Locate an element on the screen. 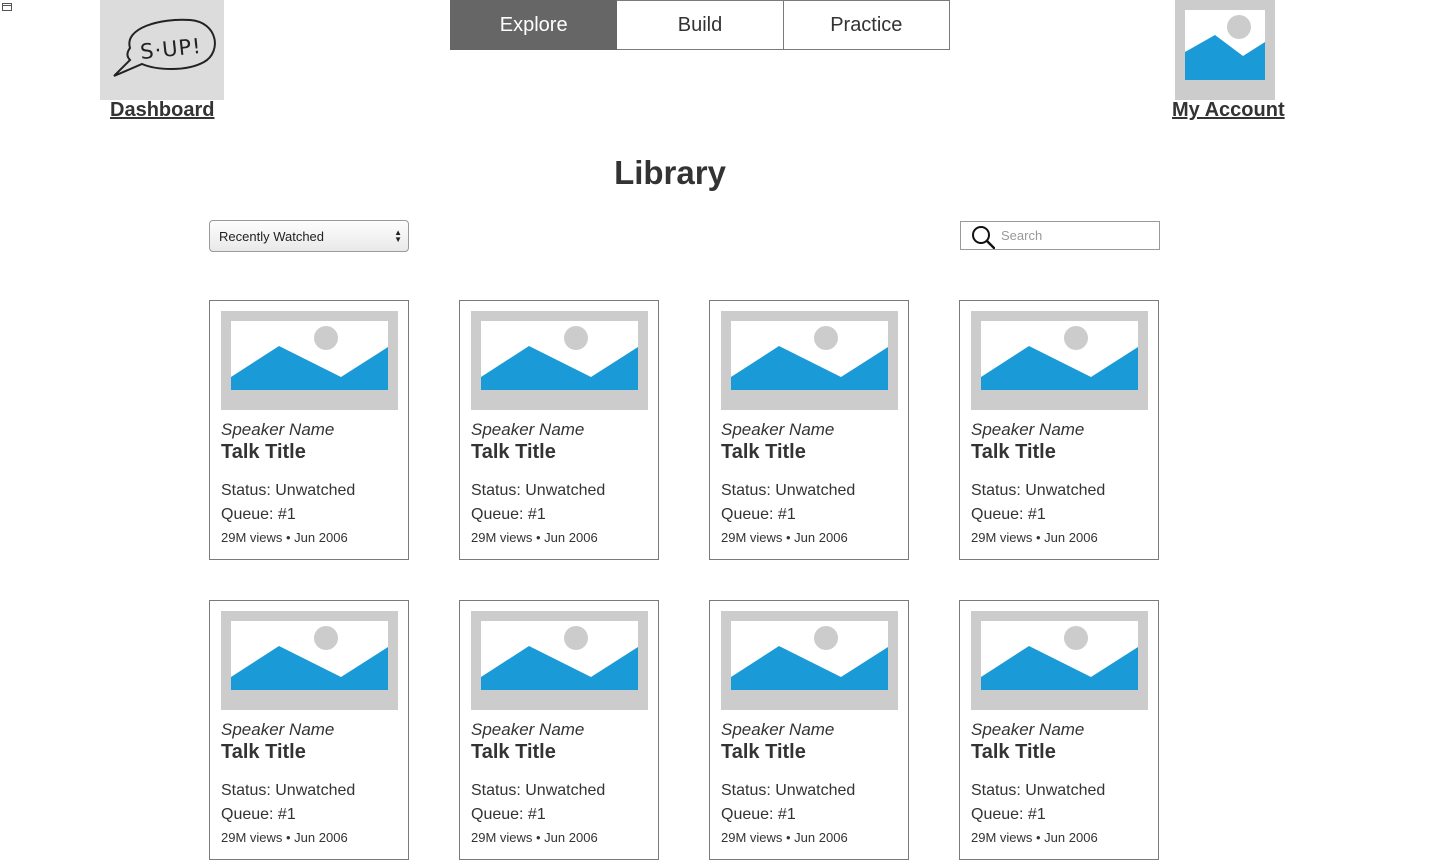  dashboard-link: Dashboard is located at coordinates (162, 110).